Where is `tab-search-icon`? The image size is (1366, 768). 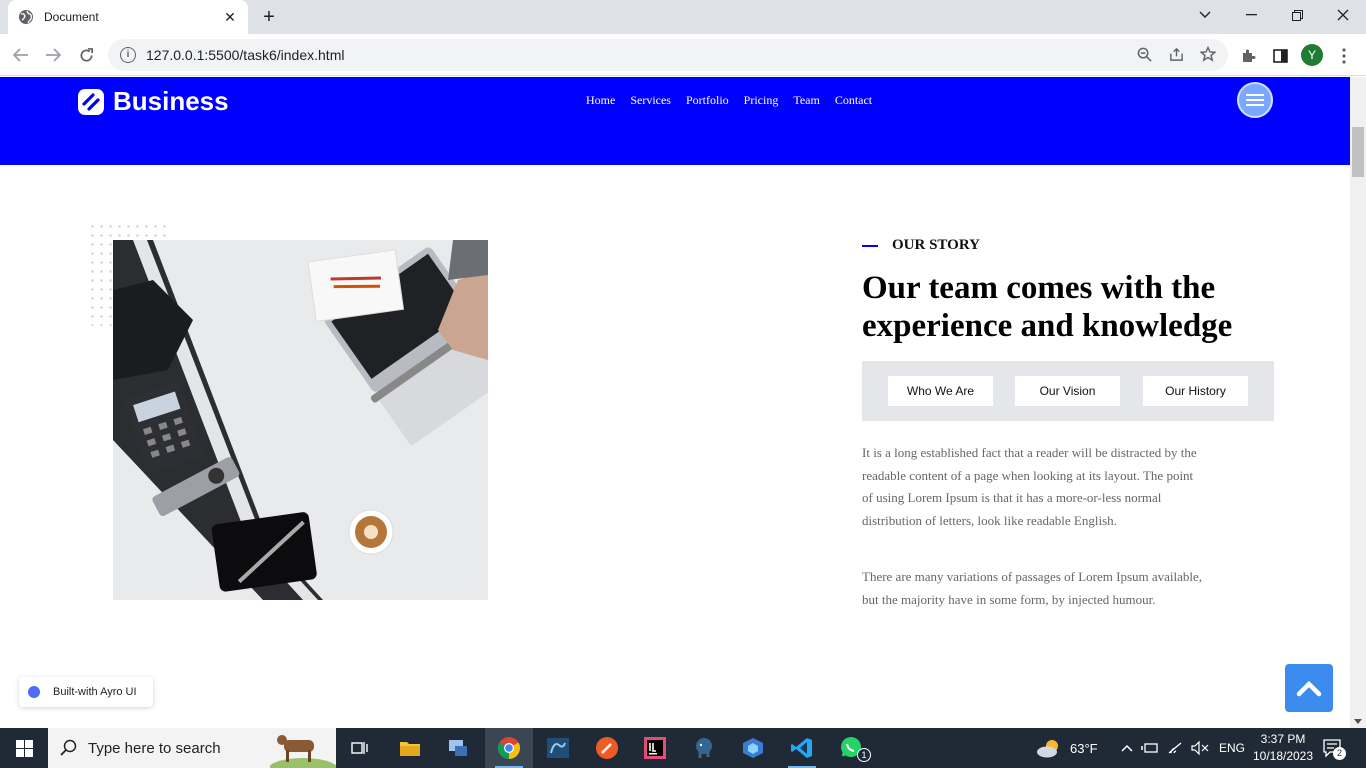
tab-search-icon is located at coordinates (1205, 15).